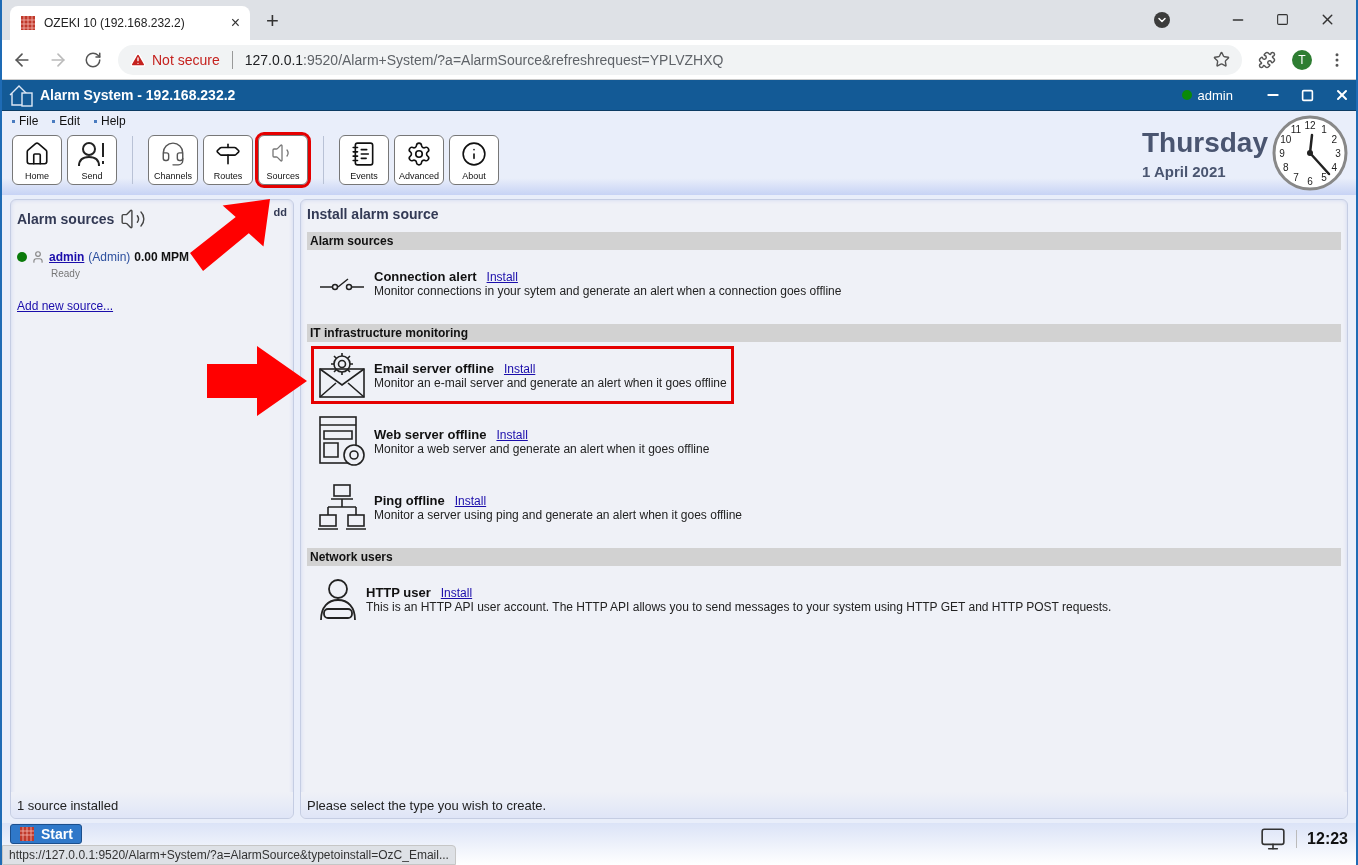 This screenshot has height=865, width=1358. What do you see at coordinates (66, 219) in the screenshot?
I see `panel-title: Alarm sources` at bounding box center [66, 219].